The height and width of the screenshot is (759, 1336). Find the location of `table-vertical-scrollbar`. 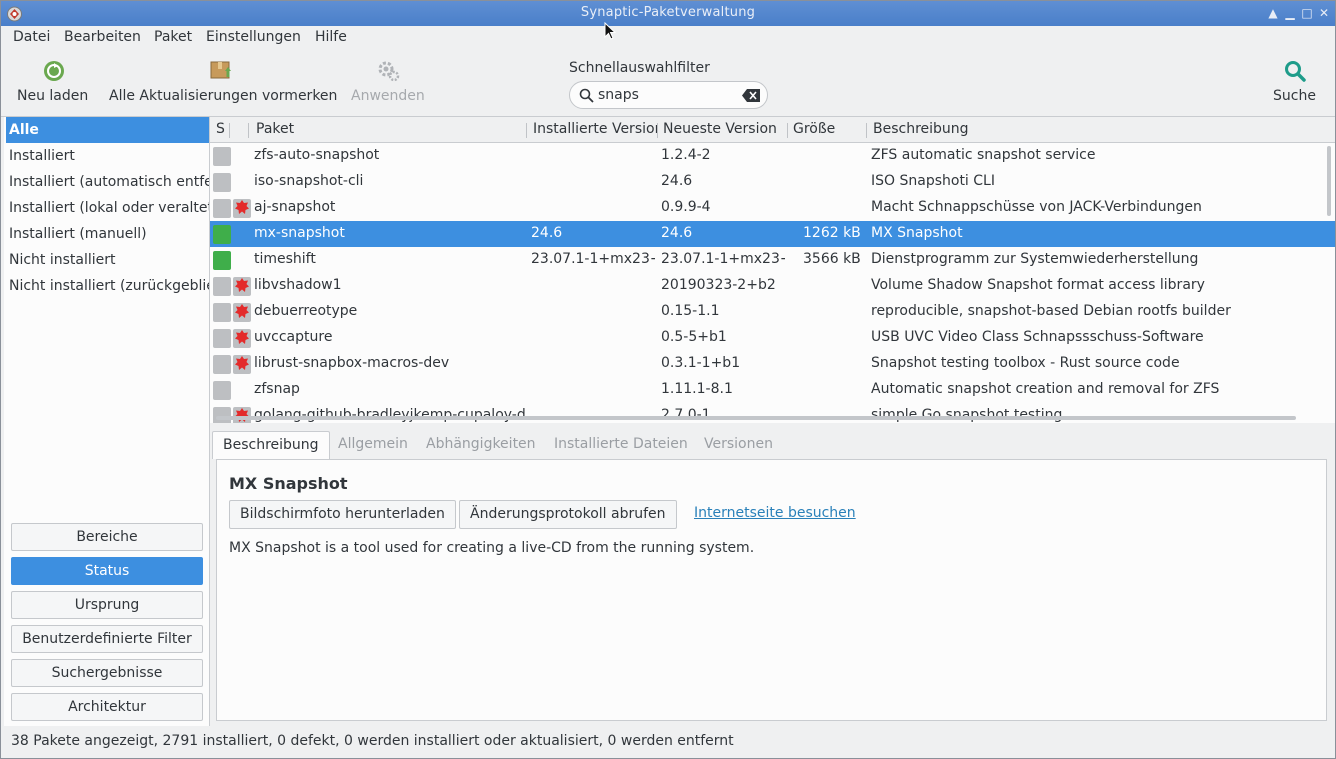

table-vertical-scrollbar is located at coordinates (1329, 181).